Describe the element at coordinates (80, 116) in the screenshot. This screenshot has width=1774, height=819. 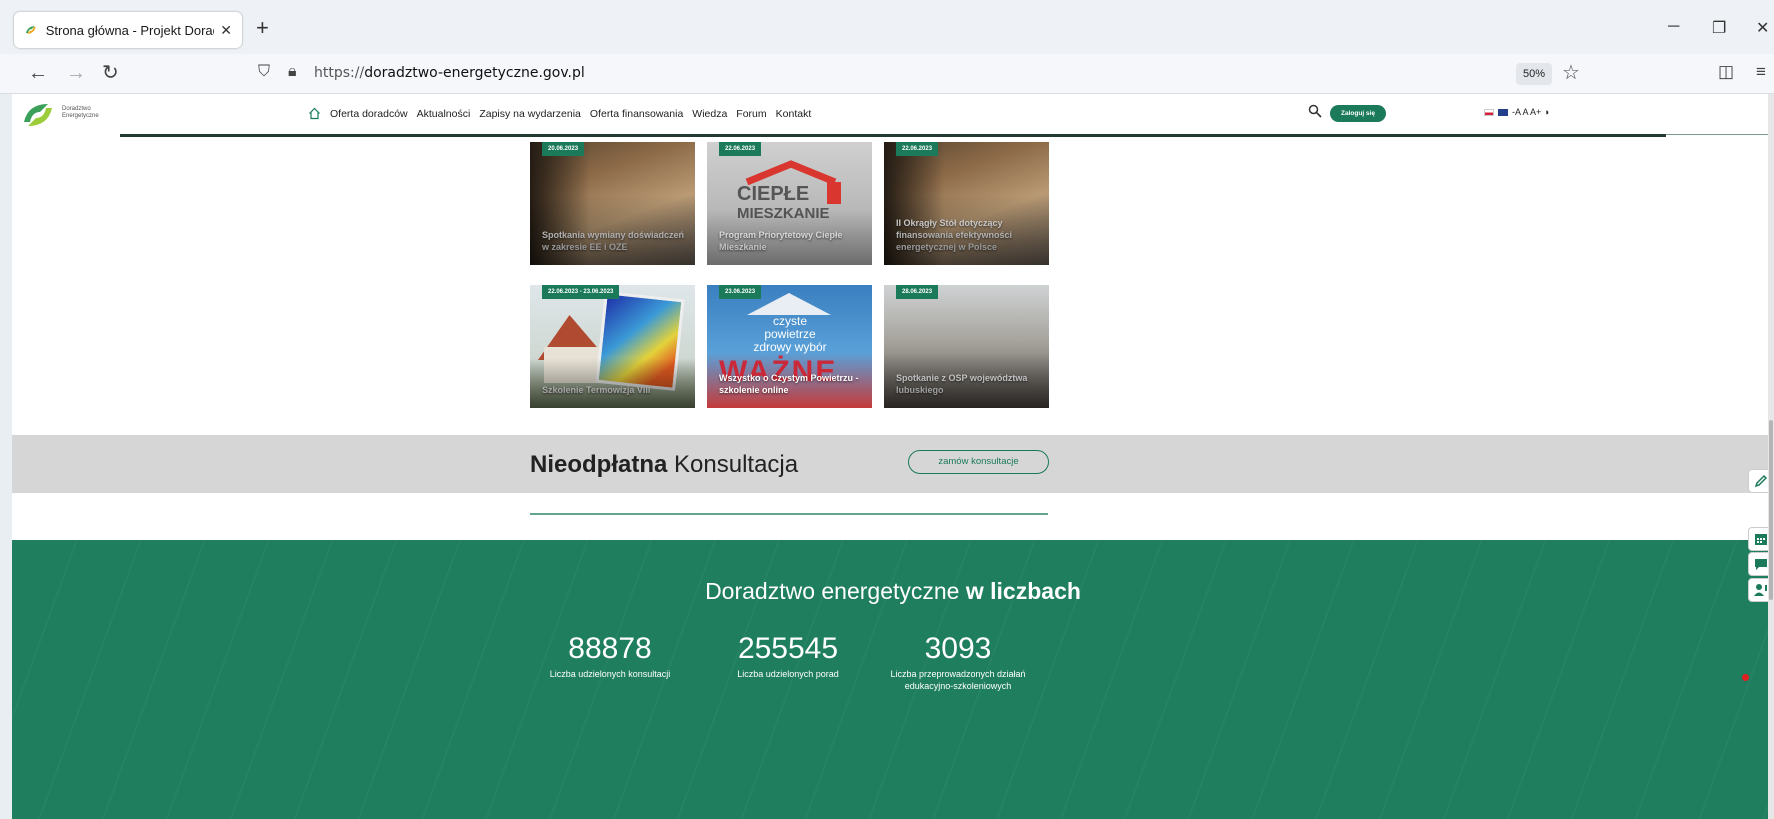
I see `logo-line-2: Energetyczne` at that location.